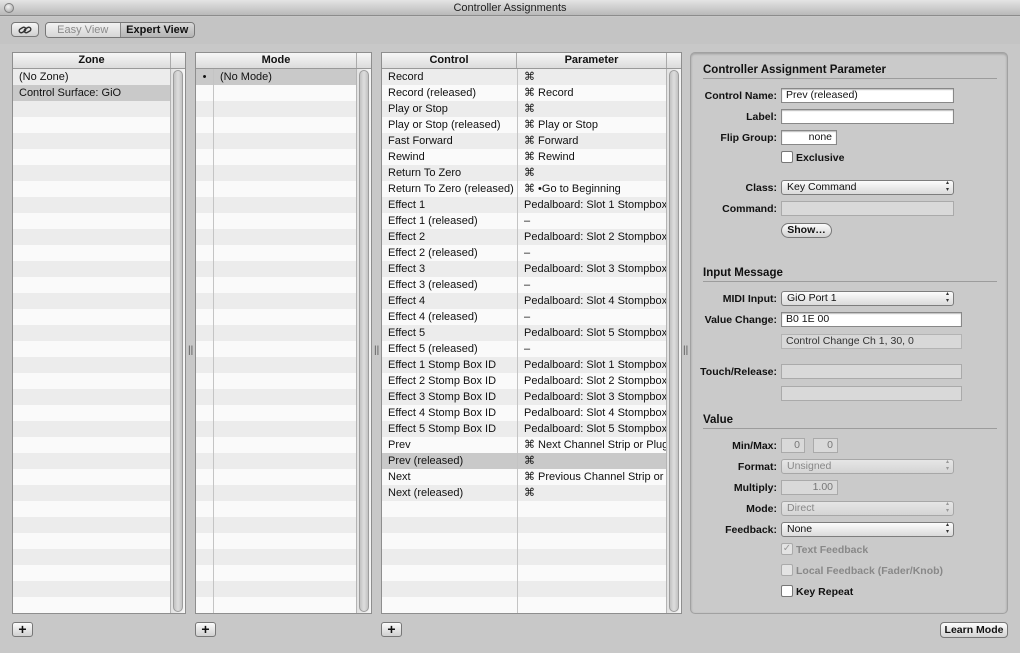 This screenshot has height=653, width=1020. Describe the element at coordinates (531, 301) in the screenshot. I see `control-row: Effect 4 Pedalboard: Slot 4 Stompbox` at that location.